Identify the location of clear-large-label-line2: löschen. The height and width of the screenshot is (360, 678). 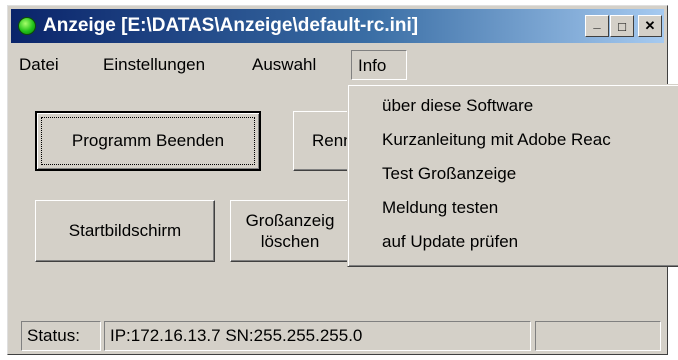
(290, 241).